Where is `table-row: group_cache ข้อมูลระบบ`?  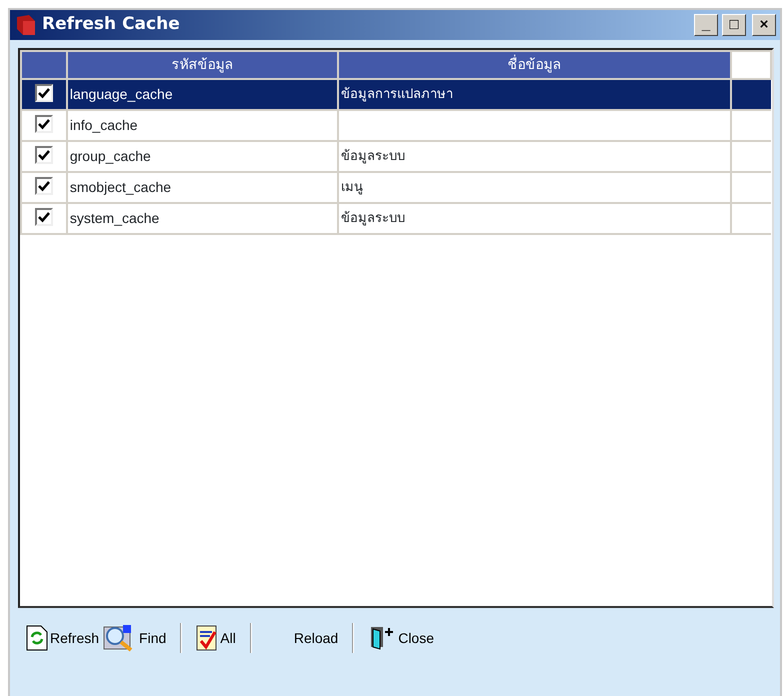 table-row: group_cache ข้อมูลระบบ is located at coordinates (396, 156).